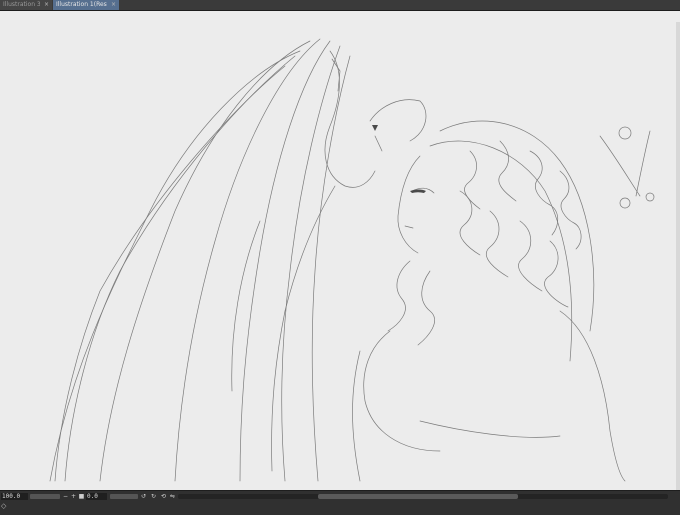 Image resolution: width=680 pixels, height=515 pixels. What do you see at coordinates (163, 496) in the screenshot?
I see `reset-rotation-icon: ⟲` at bounding box center [163, 496].